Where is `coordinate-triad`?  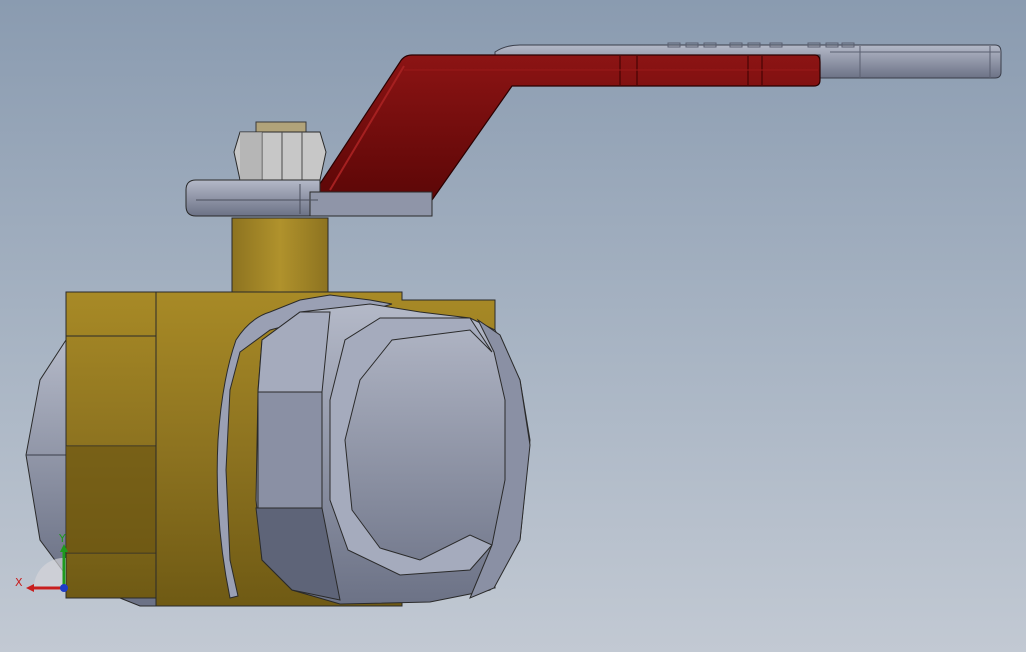
coordinate-triad is located at coordinates (47, 568).